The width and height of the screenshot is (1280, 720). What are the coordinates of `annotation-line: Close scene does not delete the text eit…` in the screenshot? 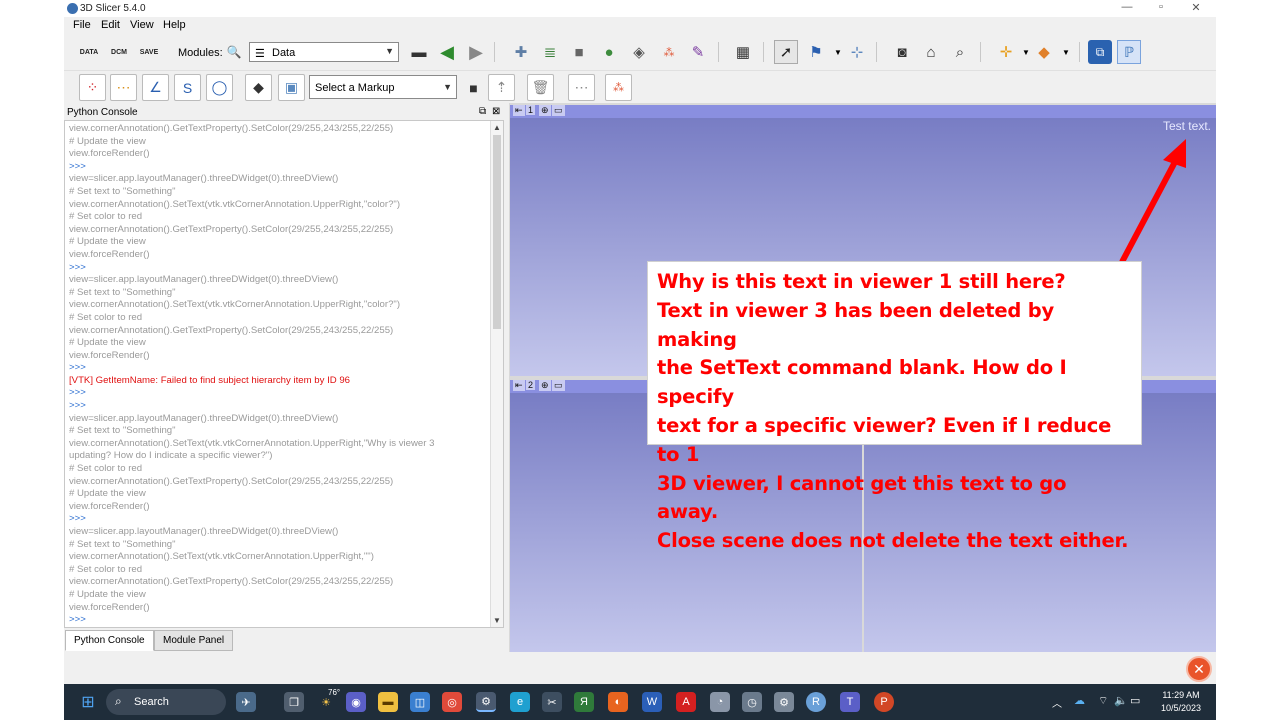 It's located at (893, 541).